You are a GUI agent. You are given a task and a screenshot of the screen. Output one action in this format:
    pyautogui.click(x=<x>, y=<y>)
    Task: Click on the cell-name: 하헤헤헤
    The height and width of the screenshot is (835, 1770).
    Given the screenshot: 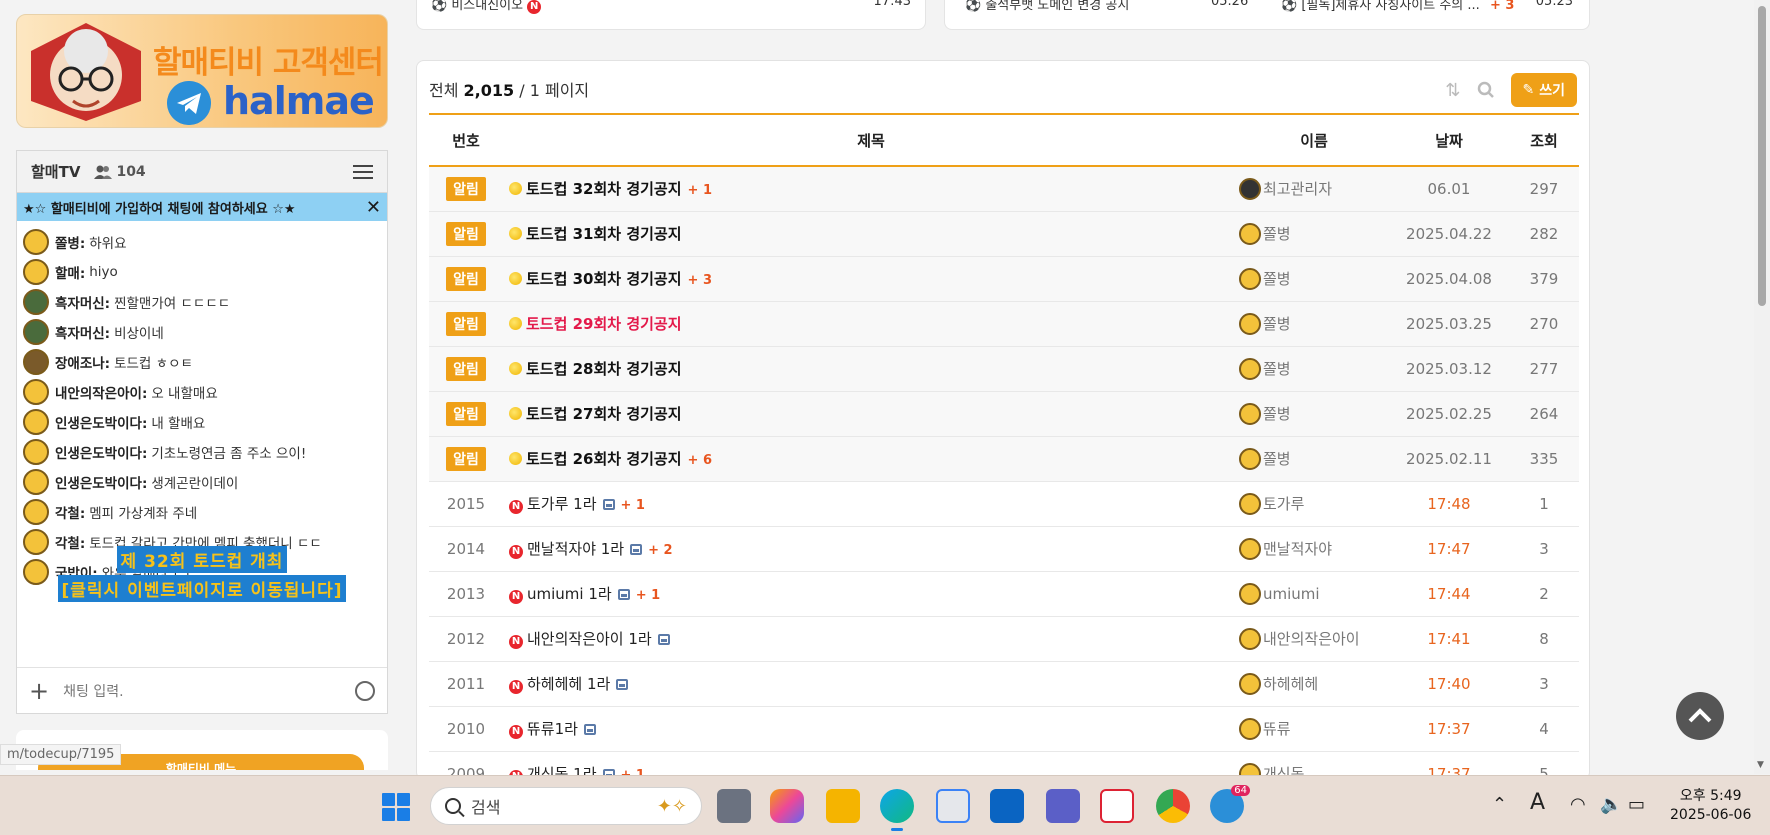 What is the action you would take?
    pyautogui.click(x=1314, y=683)
    